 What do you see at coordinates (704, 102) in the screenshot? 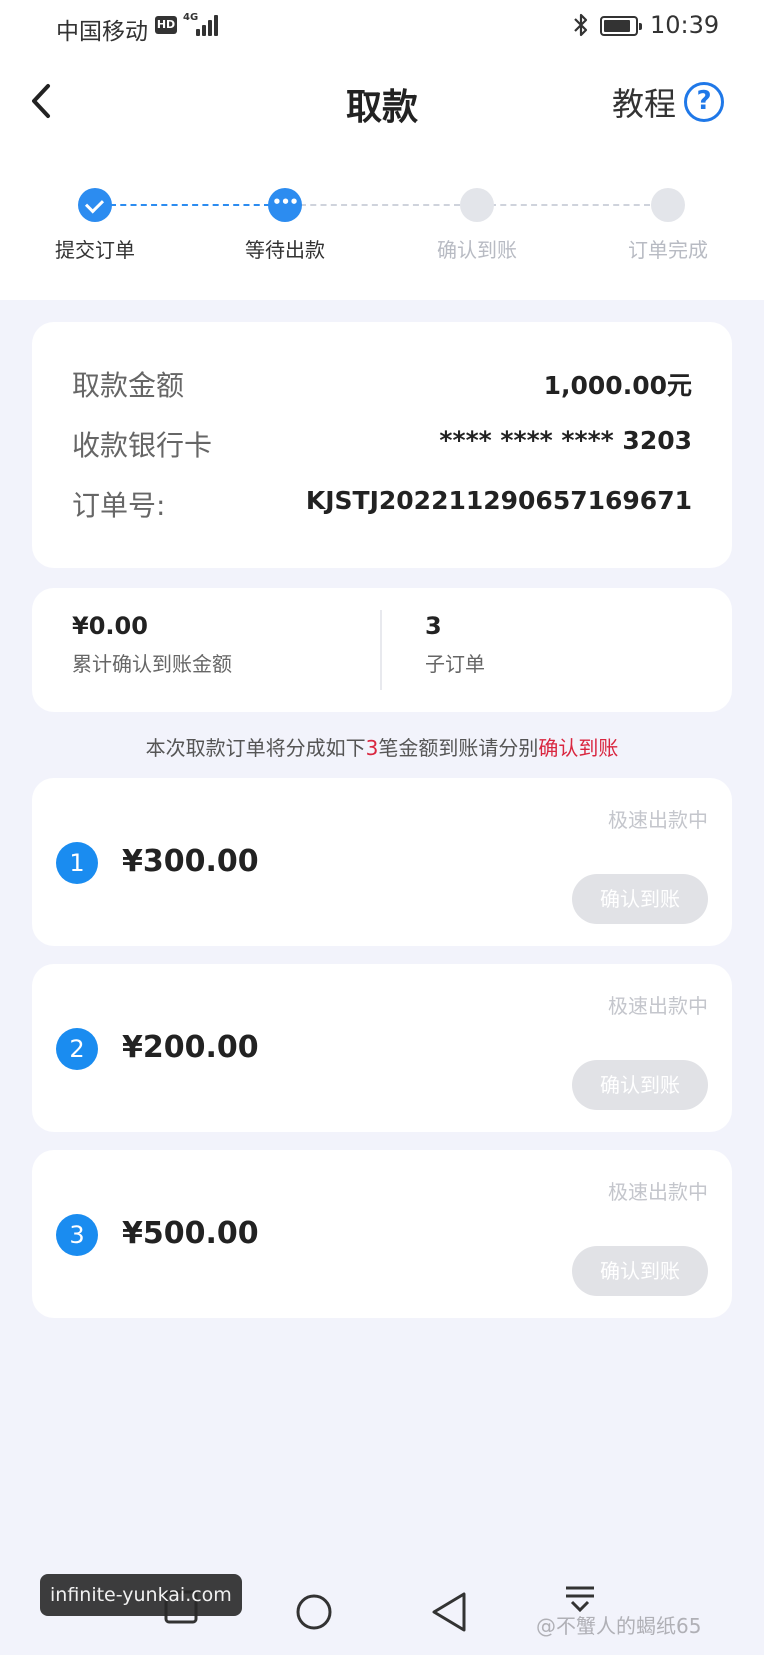
I see `help-icon: ?` at bounding box center [704, 102].